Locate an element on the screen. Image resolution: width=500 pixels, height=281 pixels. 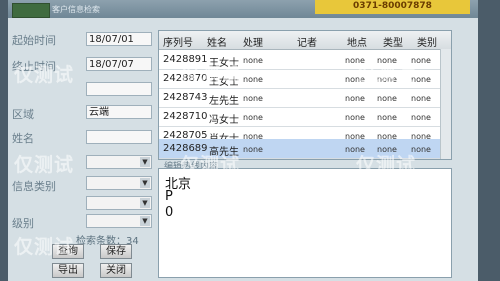
cell-name: 左先生 is located at coordinates (224, 101).